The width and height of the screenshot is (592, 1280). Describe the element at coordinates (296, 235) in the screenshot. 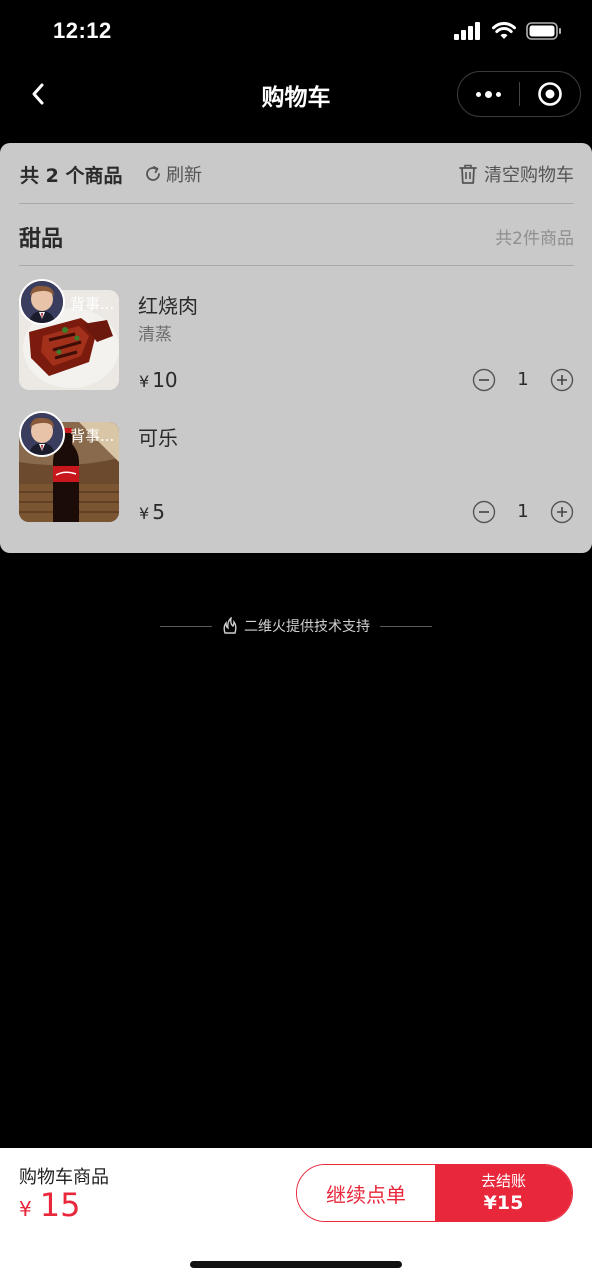

I see `category-header: 甜品 共2件商品` at that location.